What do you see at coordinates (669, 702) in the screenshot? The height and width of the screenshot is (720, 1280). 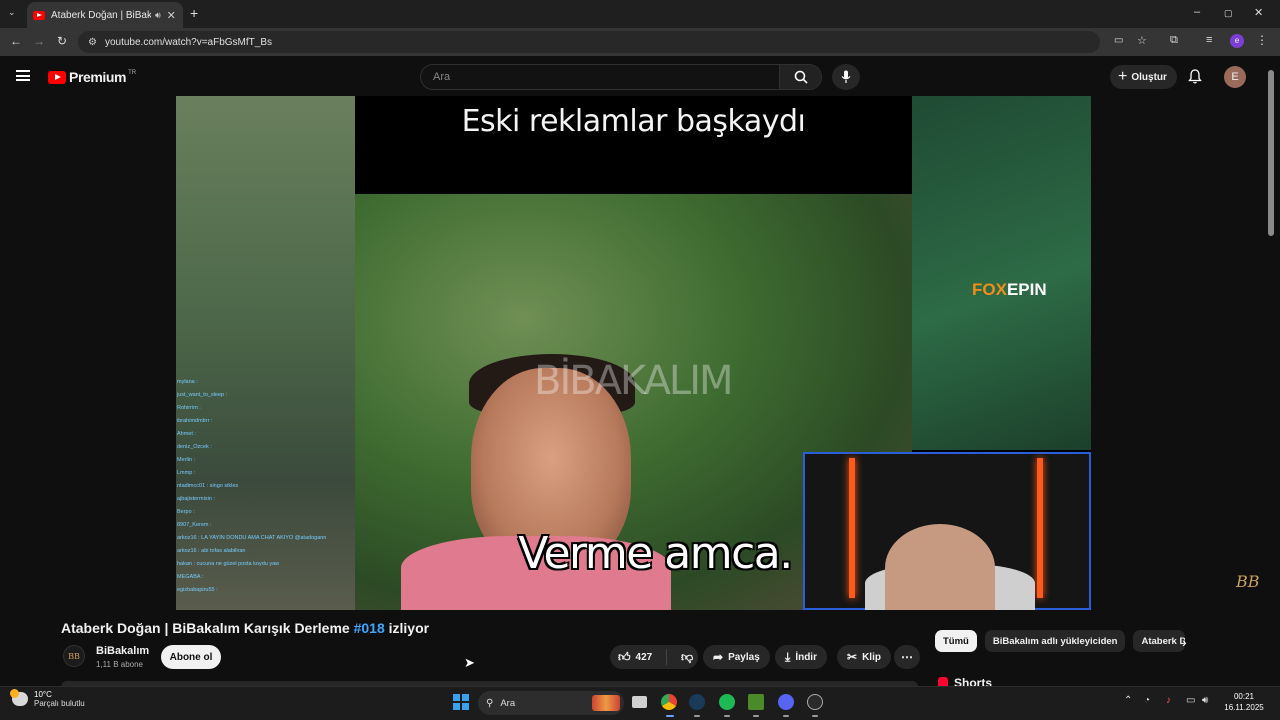 I see `chrome-icon` at bounding box center [669, 702].